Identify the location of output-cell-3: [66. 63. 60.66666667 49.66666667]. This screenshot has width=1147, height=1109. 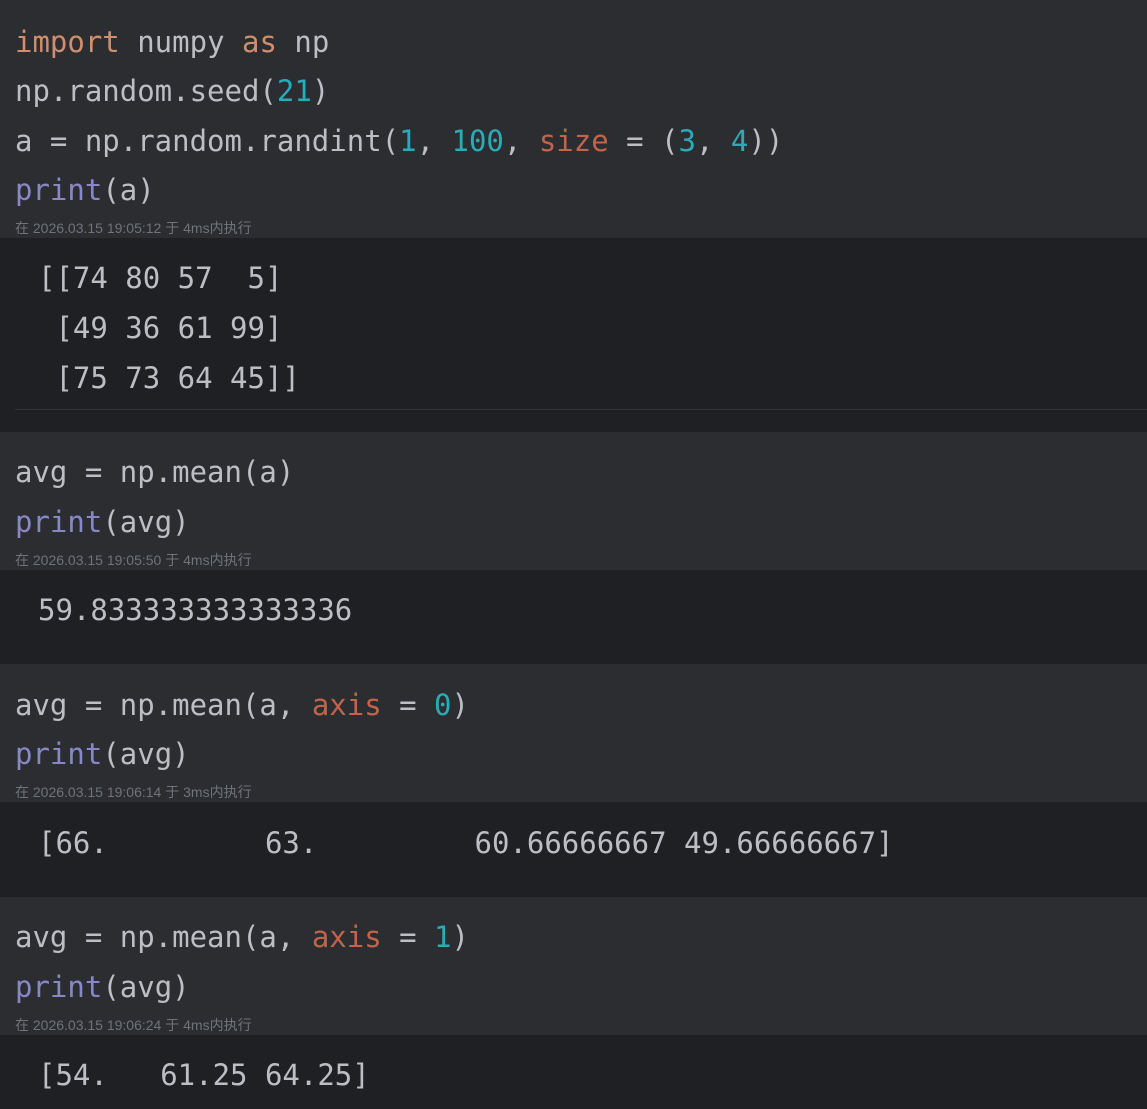
(573, 849).